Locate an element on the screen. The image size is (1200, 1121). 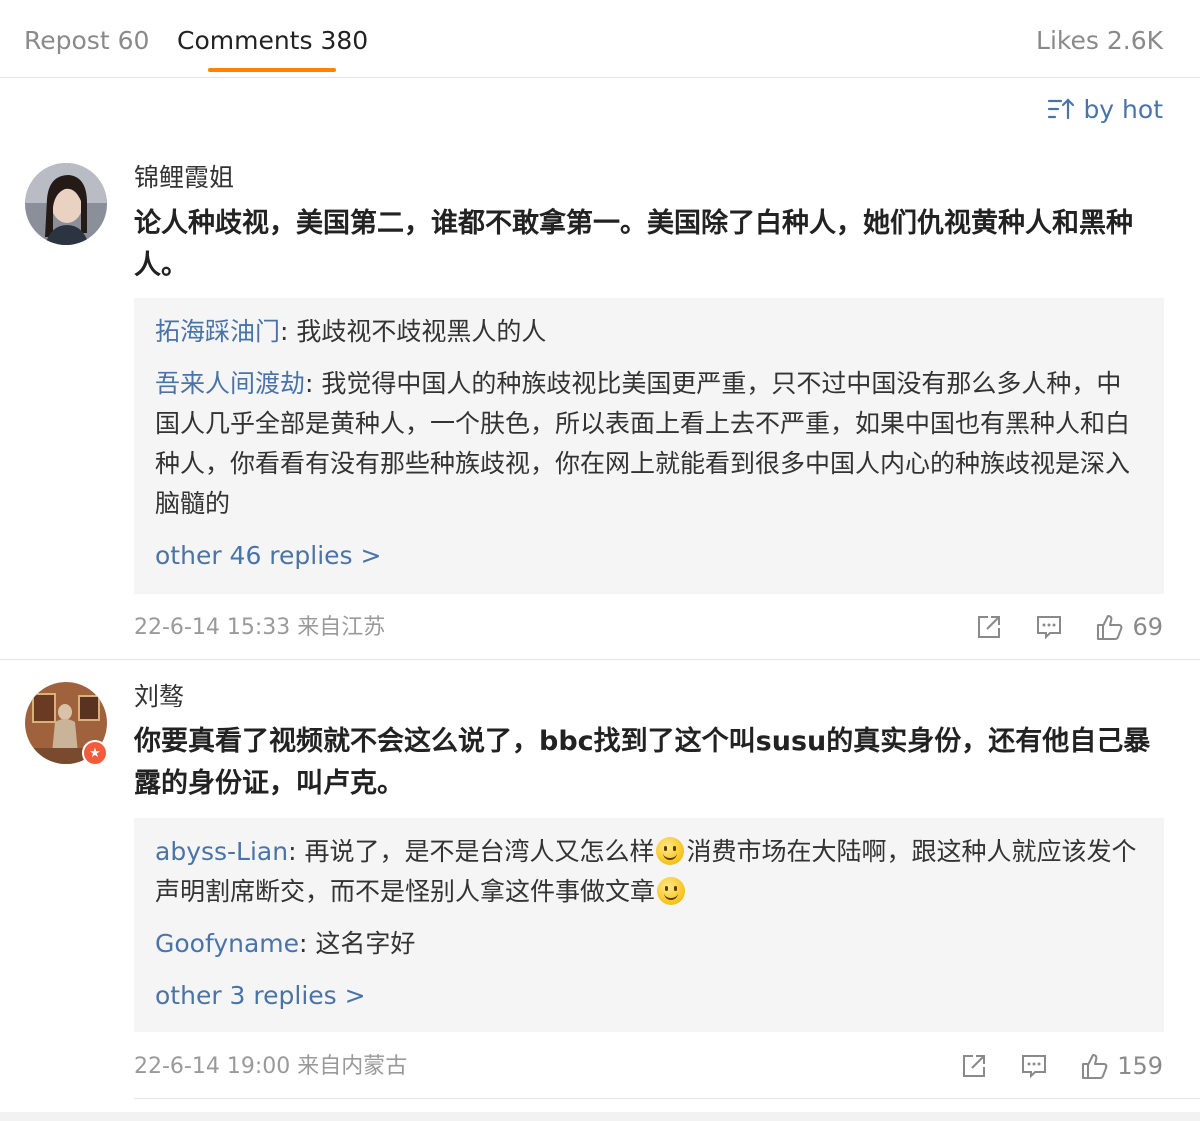
tab-comments: Comments 380 is located at coordinates (272, 41).